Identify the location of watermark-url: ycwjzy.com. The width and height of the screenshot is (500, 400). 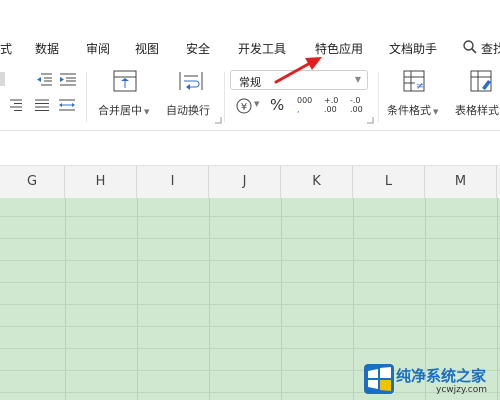
(461, 390).